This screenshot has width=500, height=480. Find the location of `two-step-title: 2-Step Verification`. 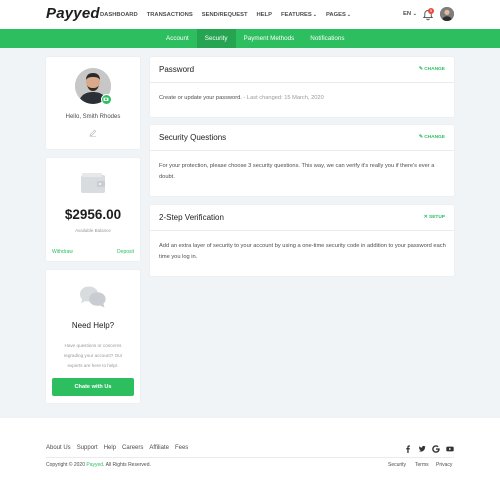

two-step-title: 2-Step Verification is located at coordinates (191, 217).